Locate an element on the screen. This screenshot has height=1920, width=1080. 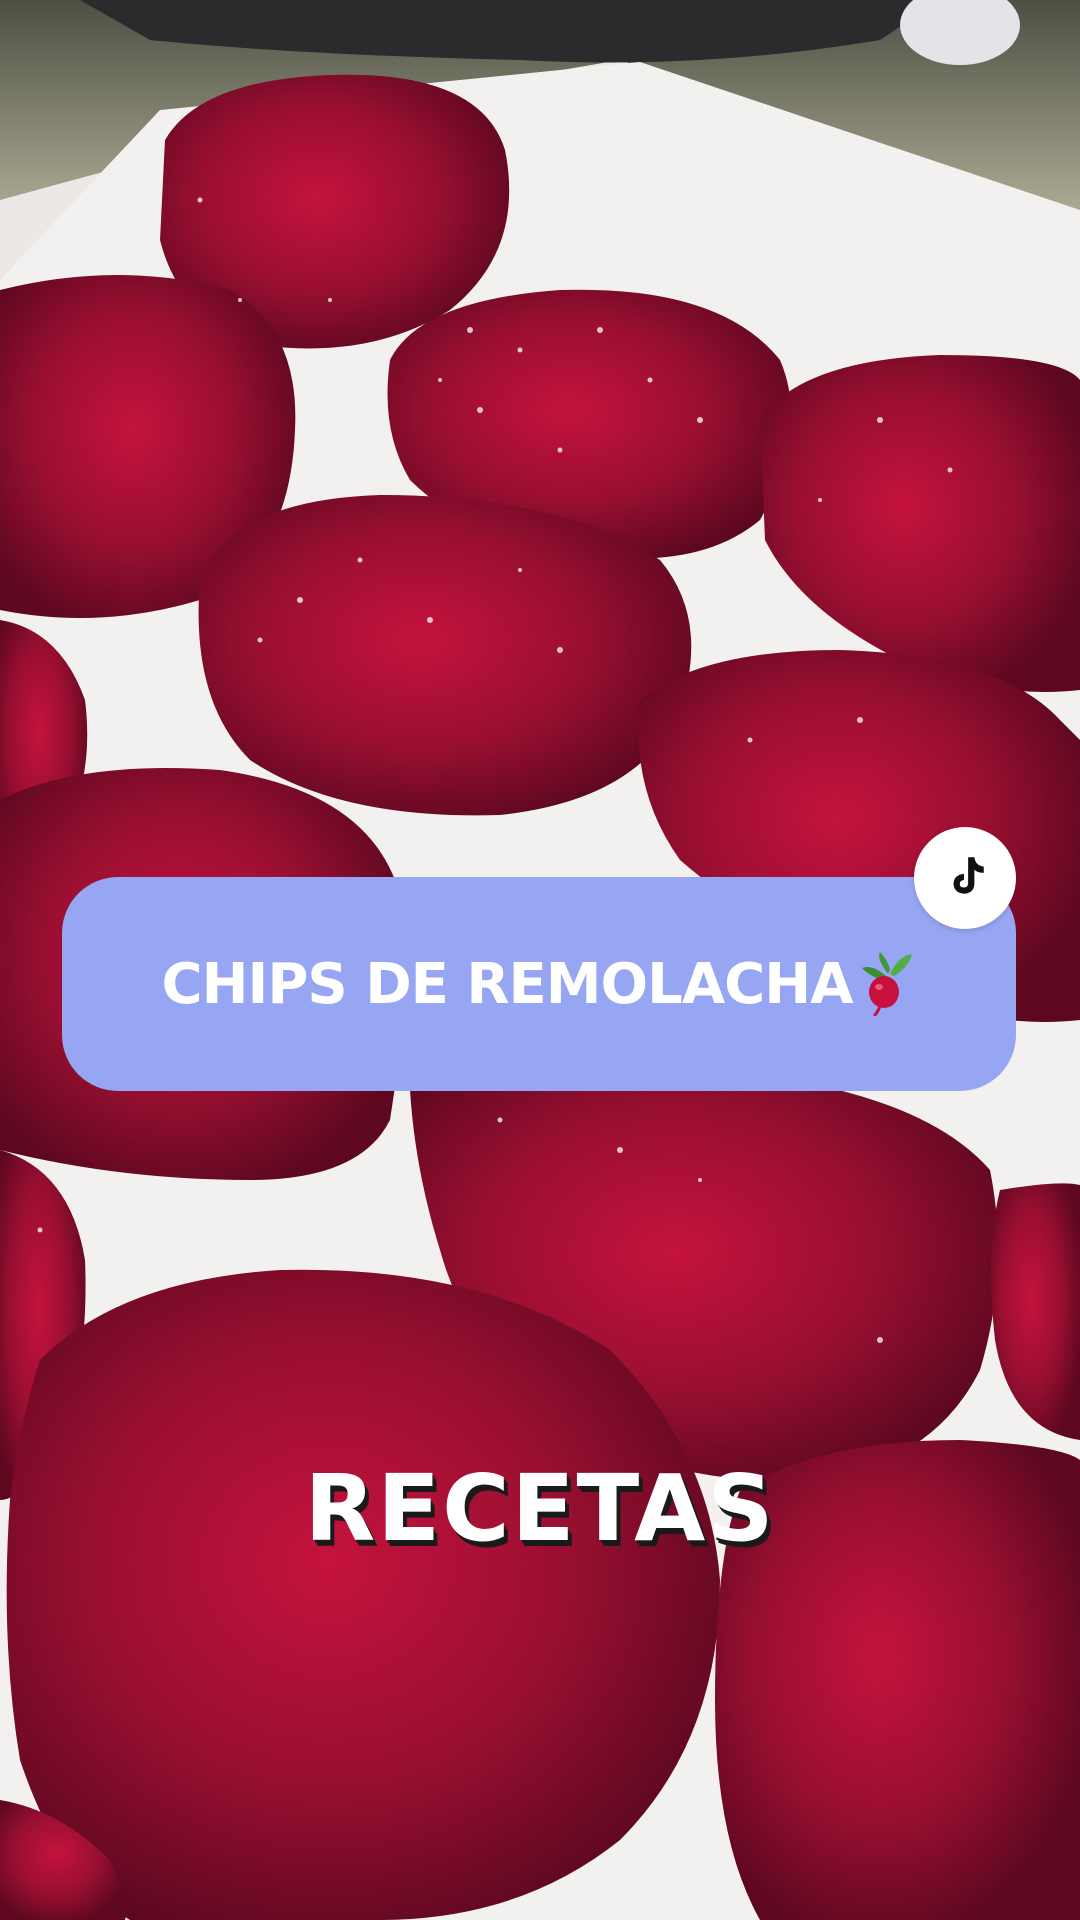
title-banner: CHIPS DE REMOLACHA is located at coordinates (539, 984).